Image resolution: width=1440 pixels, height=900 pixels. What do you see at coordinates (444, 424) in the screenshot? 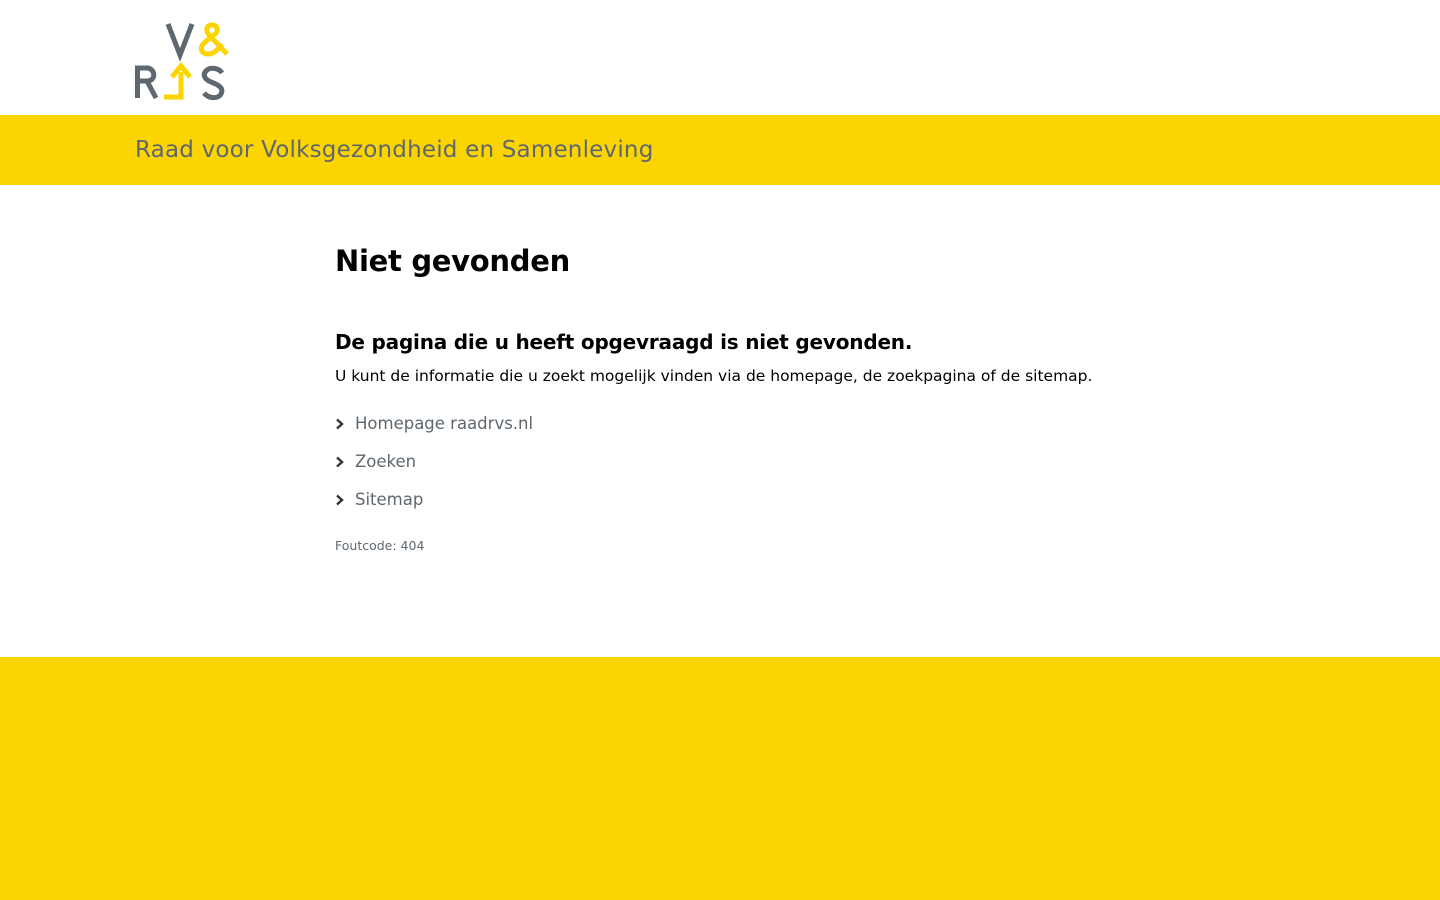
I see `homepage-link: Homepage raadrvs.nl` at bounding box center [444, 424].